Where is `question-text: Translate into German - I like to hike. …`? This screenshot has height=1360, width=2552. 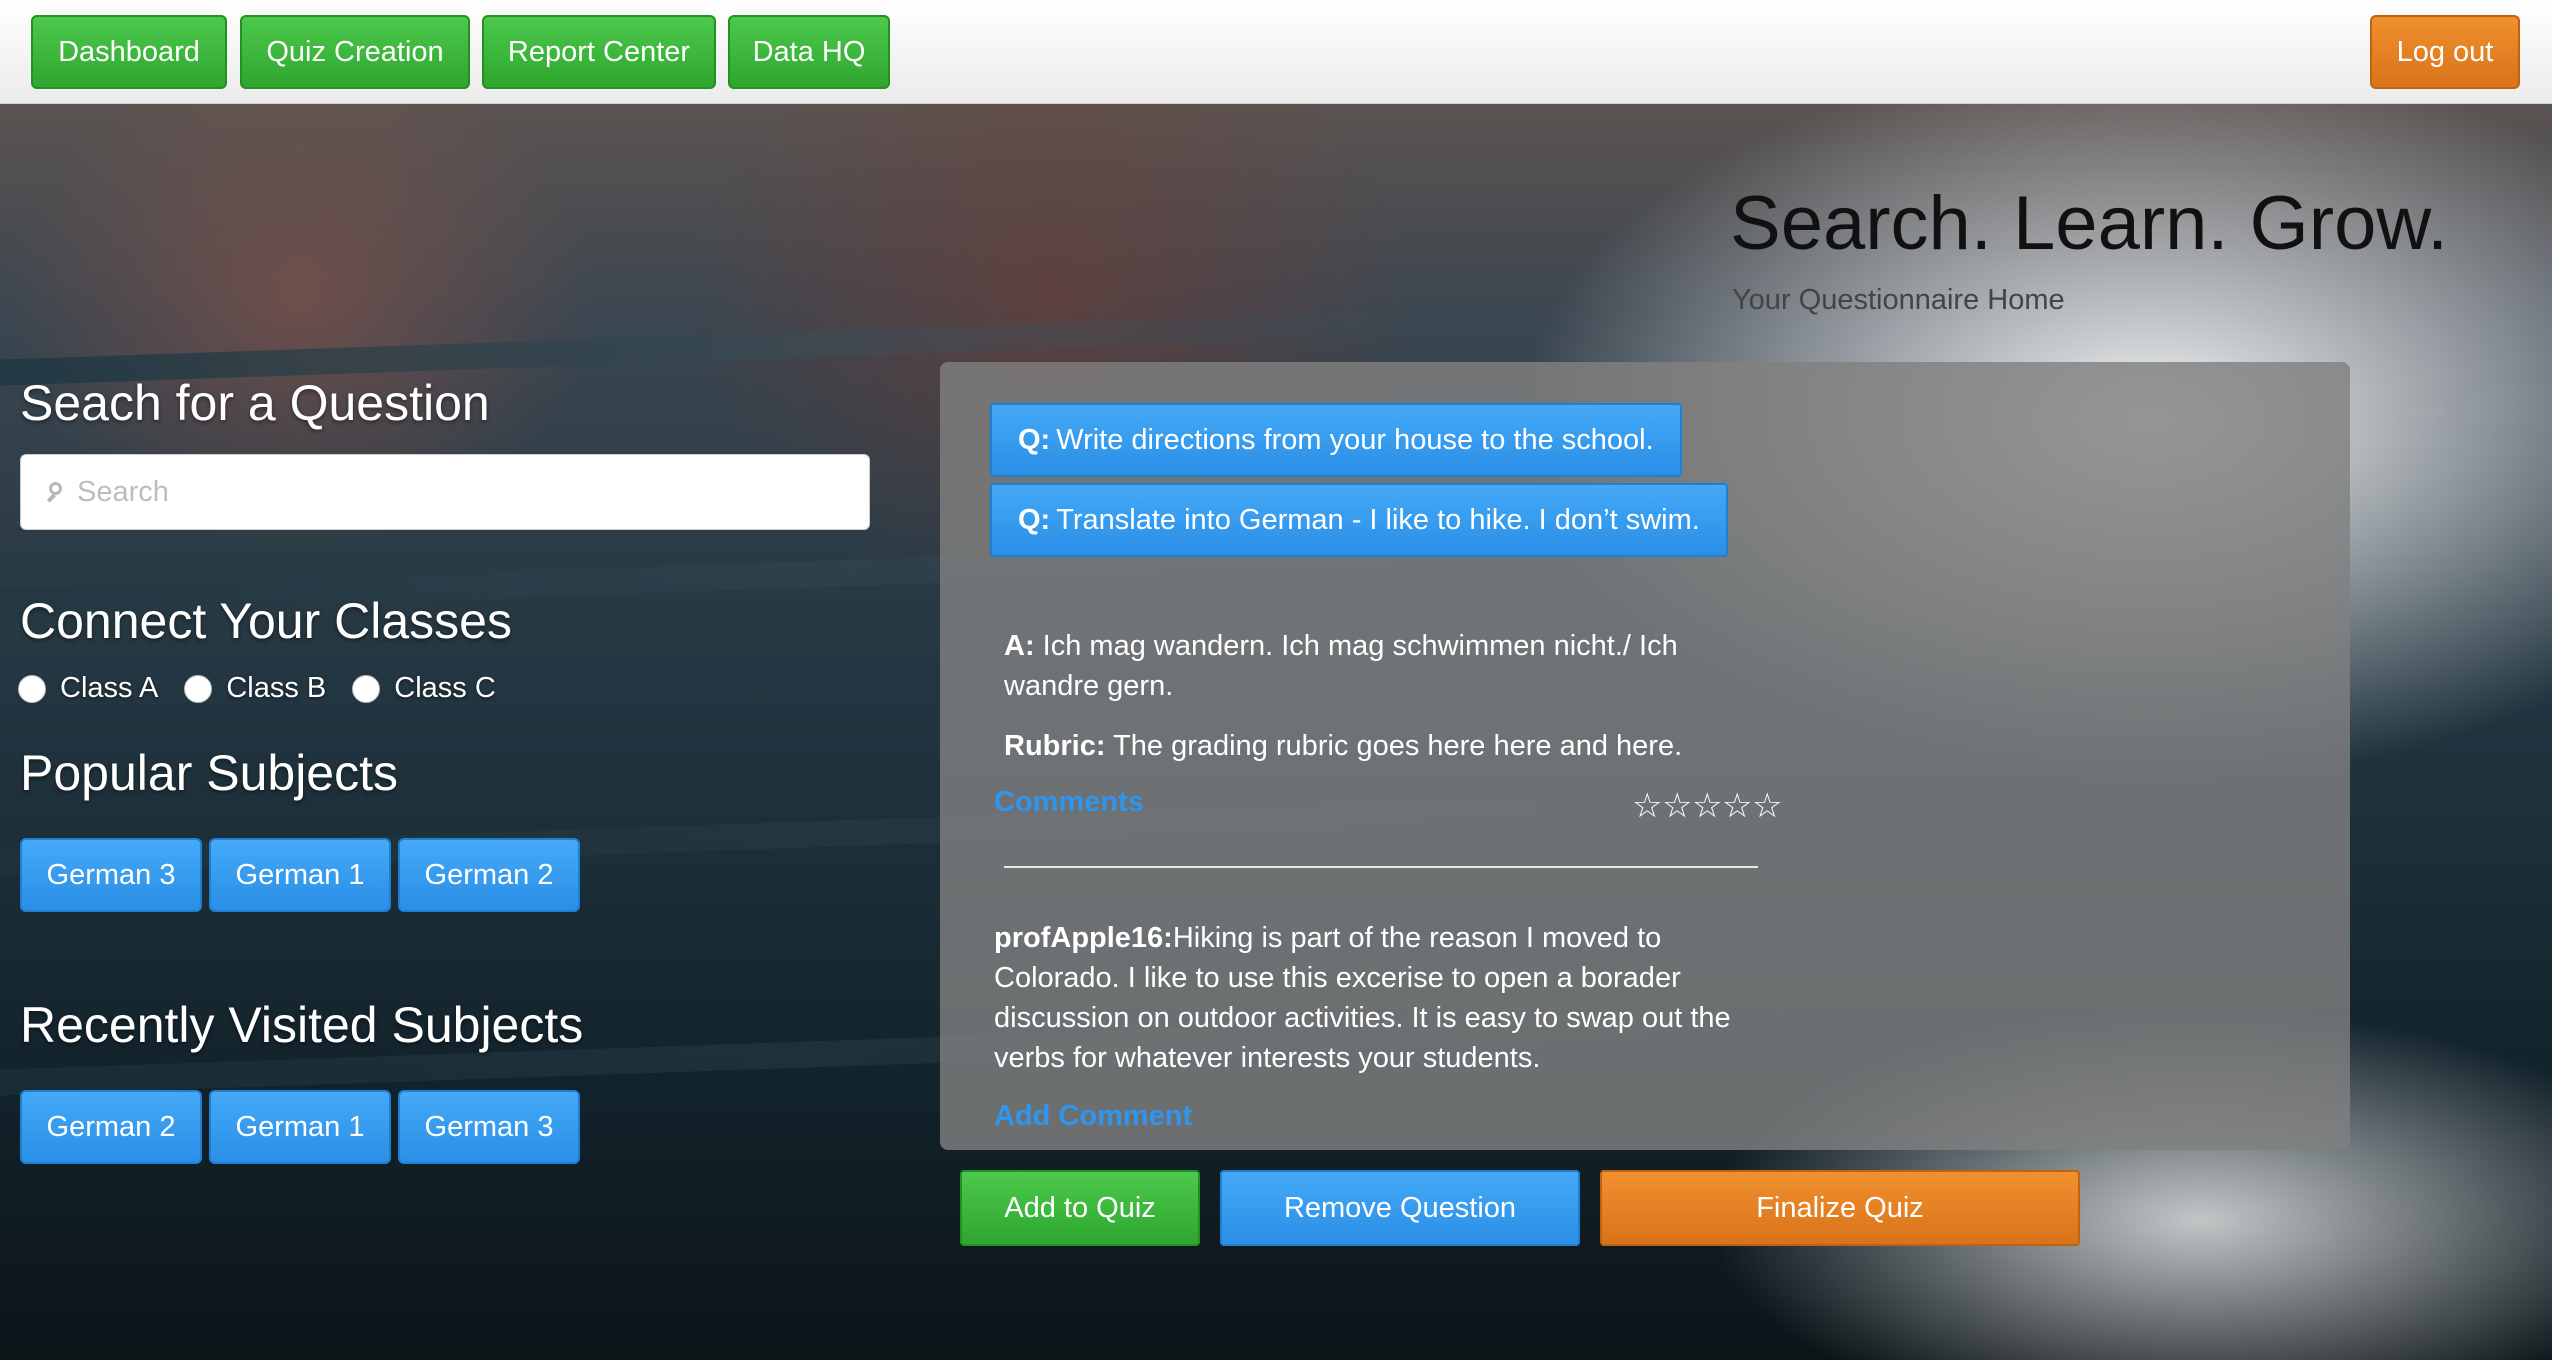 question-text: Translate into German - I like to hike. … is located at coordinates (1378, 519).